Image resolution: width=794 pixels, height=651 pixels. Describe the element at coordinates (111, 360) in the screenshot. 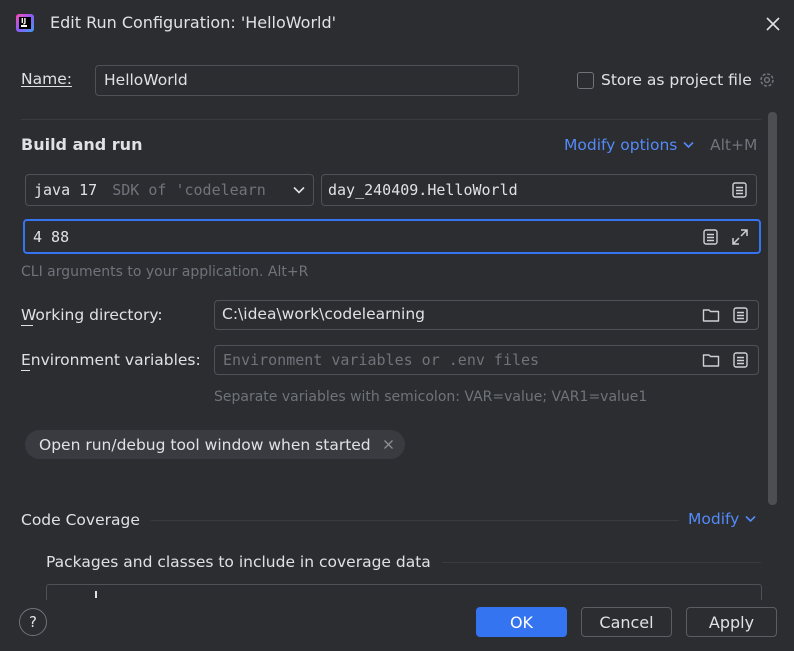

I see `environment-variables-label: Environment variables:` at that location.